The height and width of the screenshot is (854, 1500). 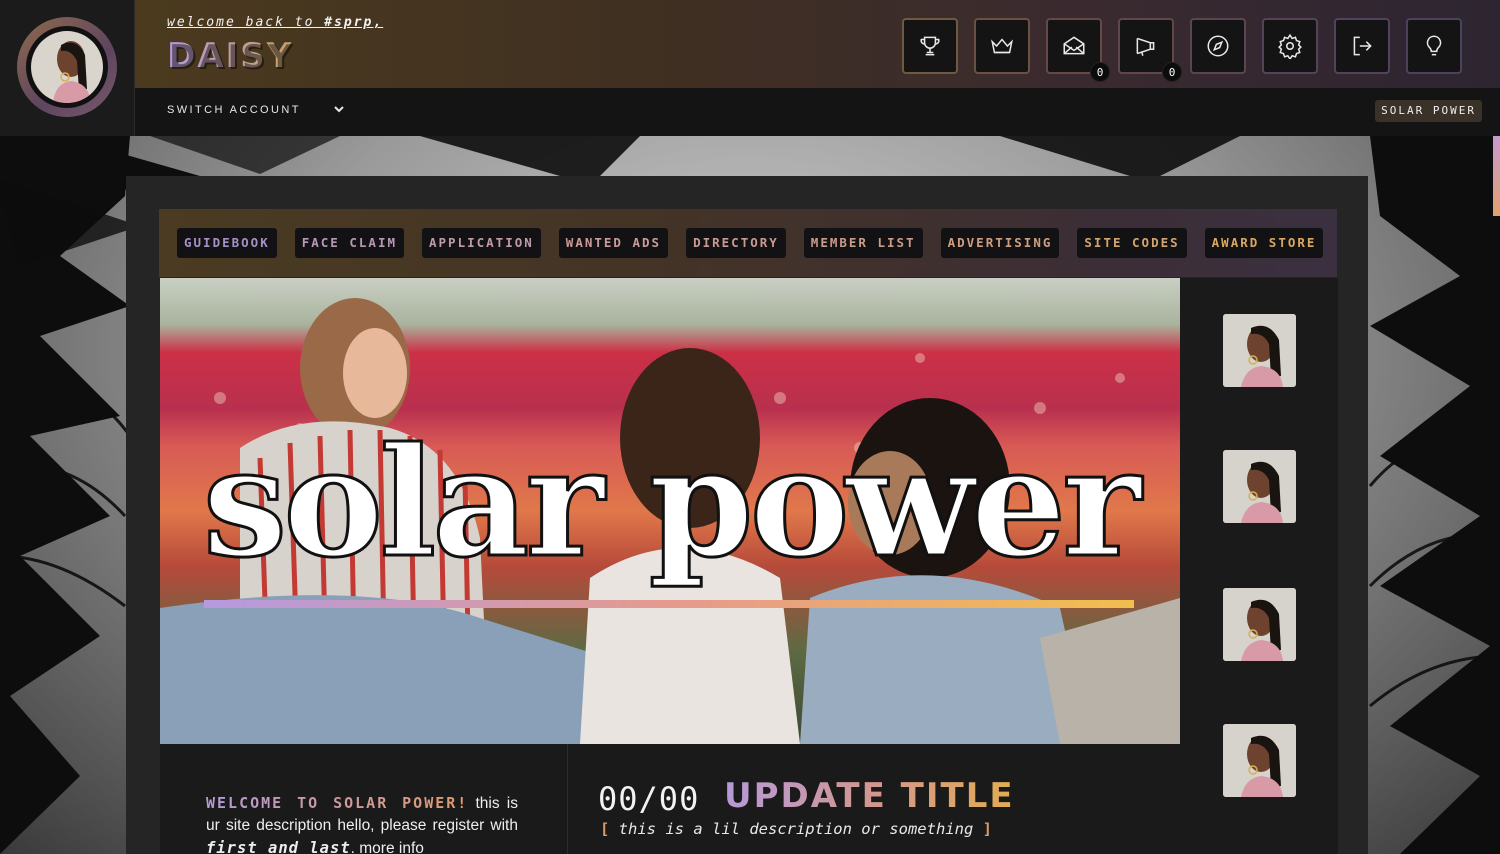 What do you see at coordinates (1259, 566) in the screenshot?
I see `character-sidebar` at bounding box center [1259, 566].